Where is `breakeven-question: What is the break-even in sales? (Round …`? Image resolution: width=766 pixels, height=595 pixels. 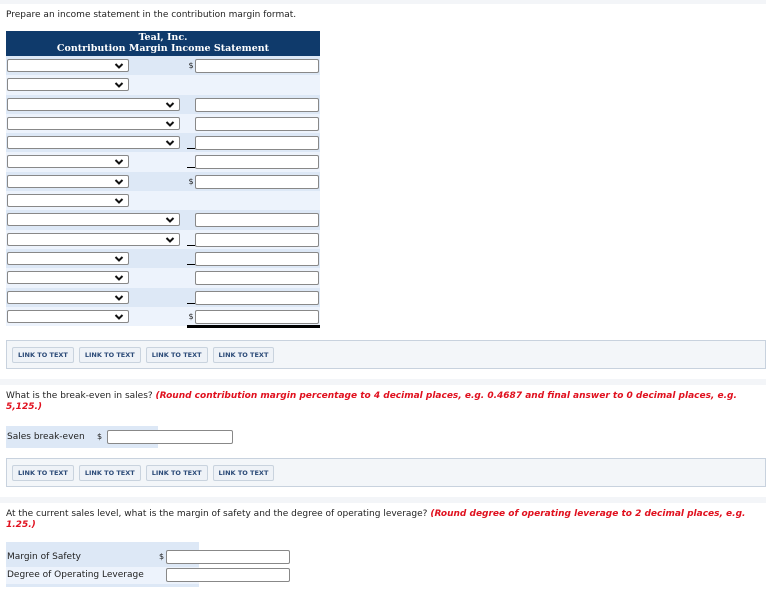
breakeven-question: What is the break-even in sales? (Round … is located at coordinates (378, 402).